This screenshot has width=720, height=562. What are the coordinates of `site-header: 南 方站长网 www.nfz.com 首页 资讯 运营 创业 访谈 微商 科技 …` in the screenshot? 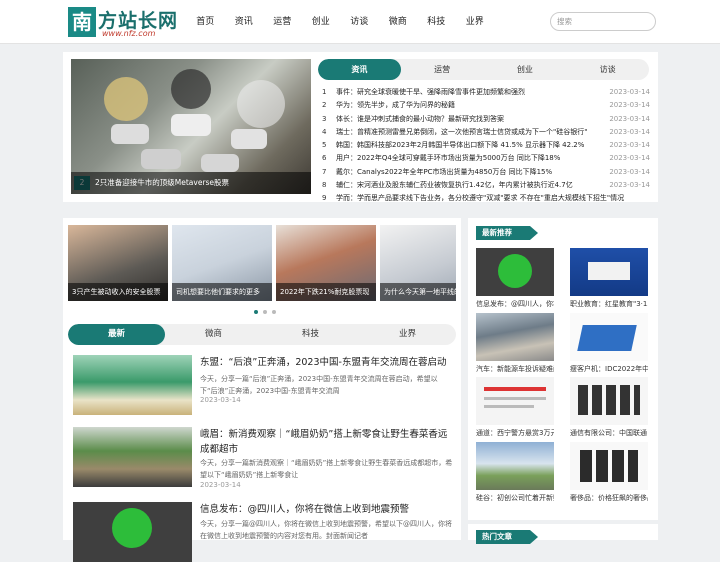 It's located at (360, 22).